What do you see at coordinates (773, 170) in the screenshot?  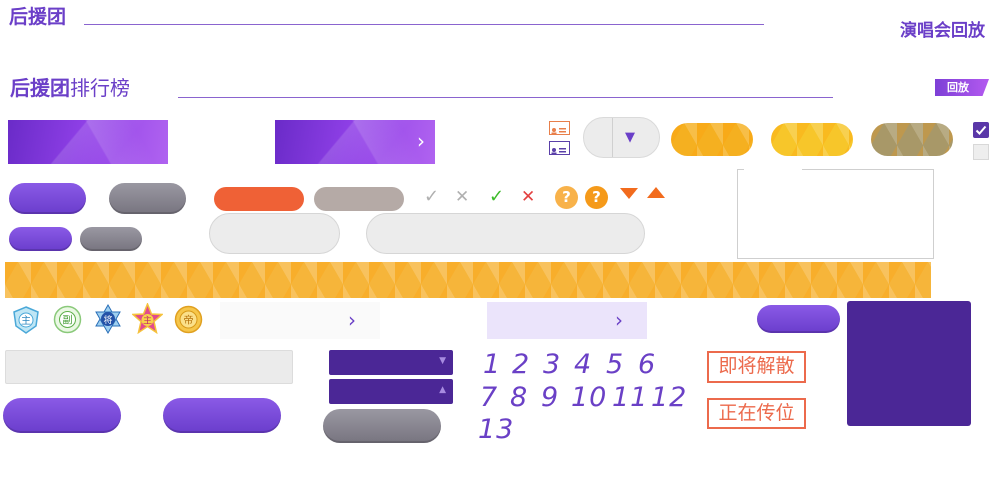 I see `panel-notch` at bounding box center [773, 170].